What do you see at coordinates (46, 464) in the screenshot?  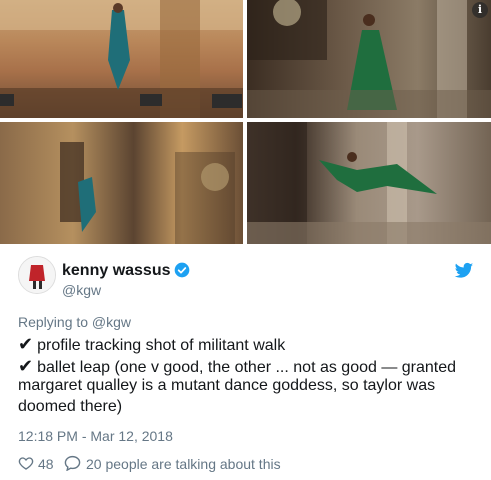 I see `like-count: 48` at bounding box center [46, 464].